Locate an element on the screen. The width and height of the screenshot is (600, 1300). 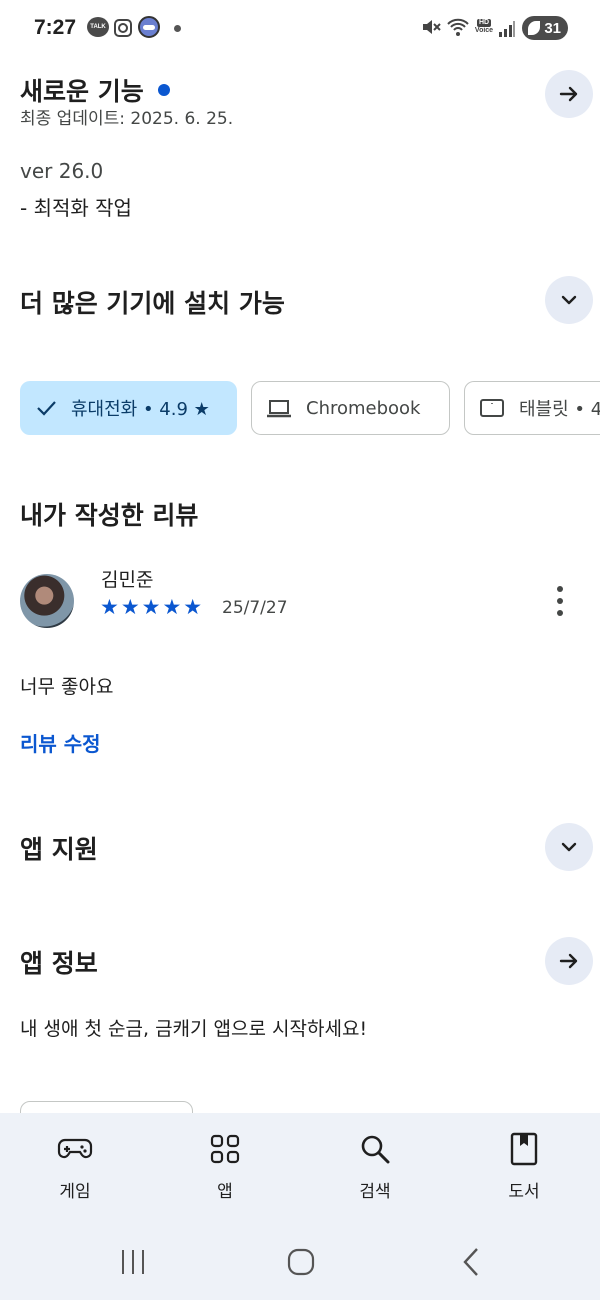
review-text: 너무 좋아요 is located at coordinates (67, 687).